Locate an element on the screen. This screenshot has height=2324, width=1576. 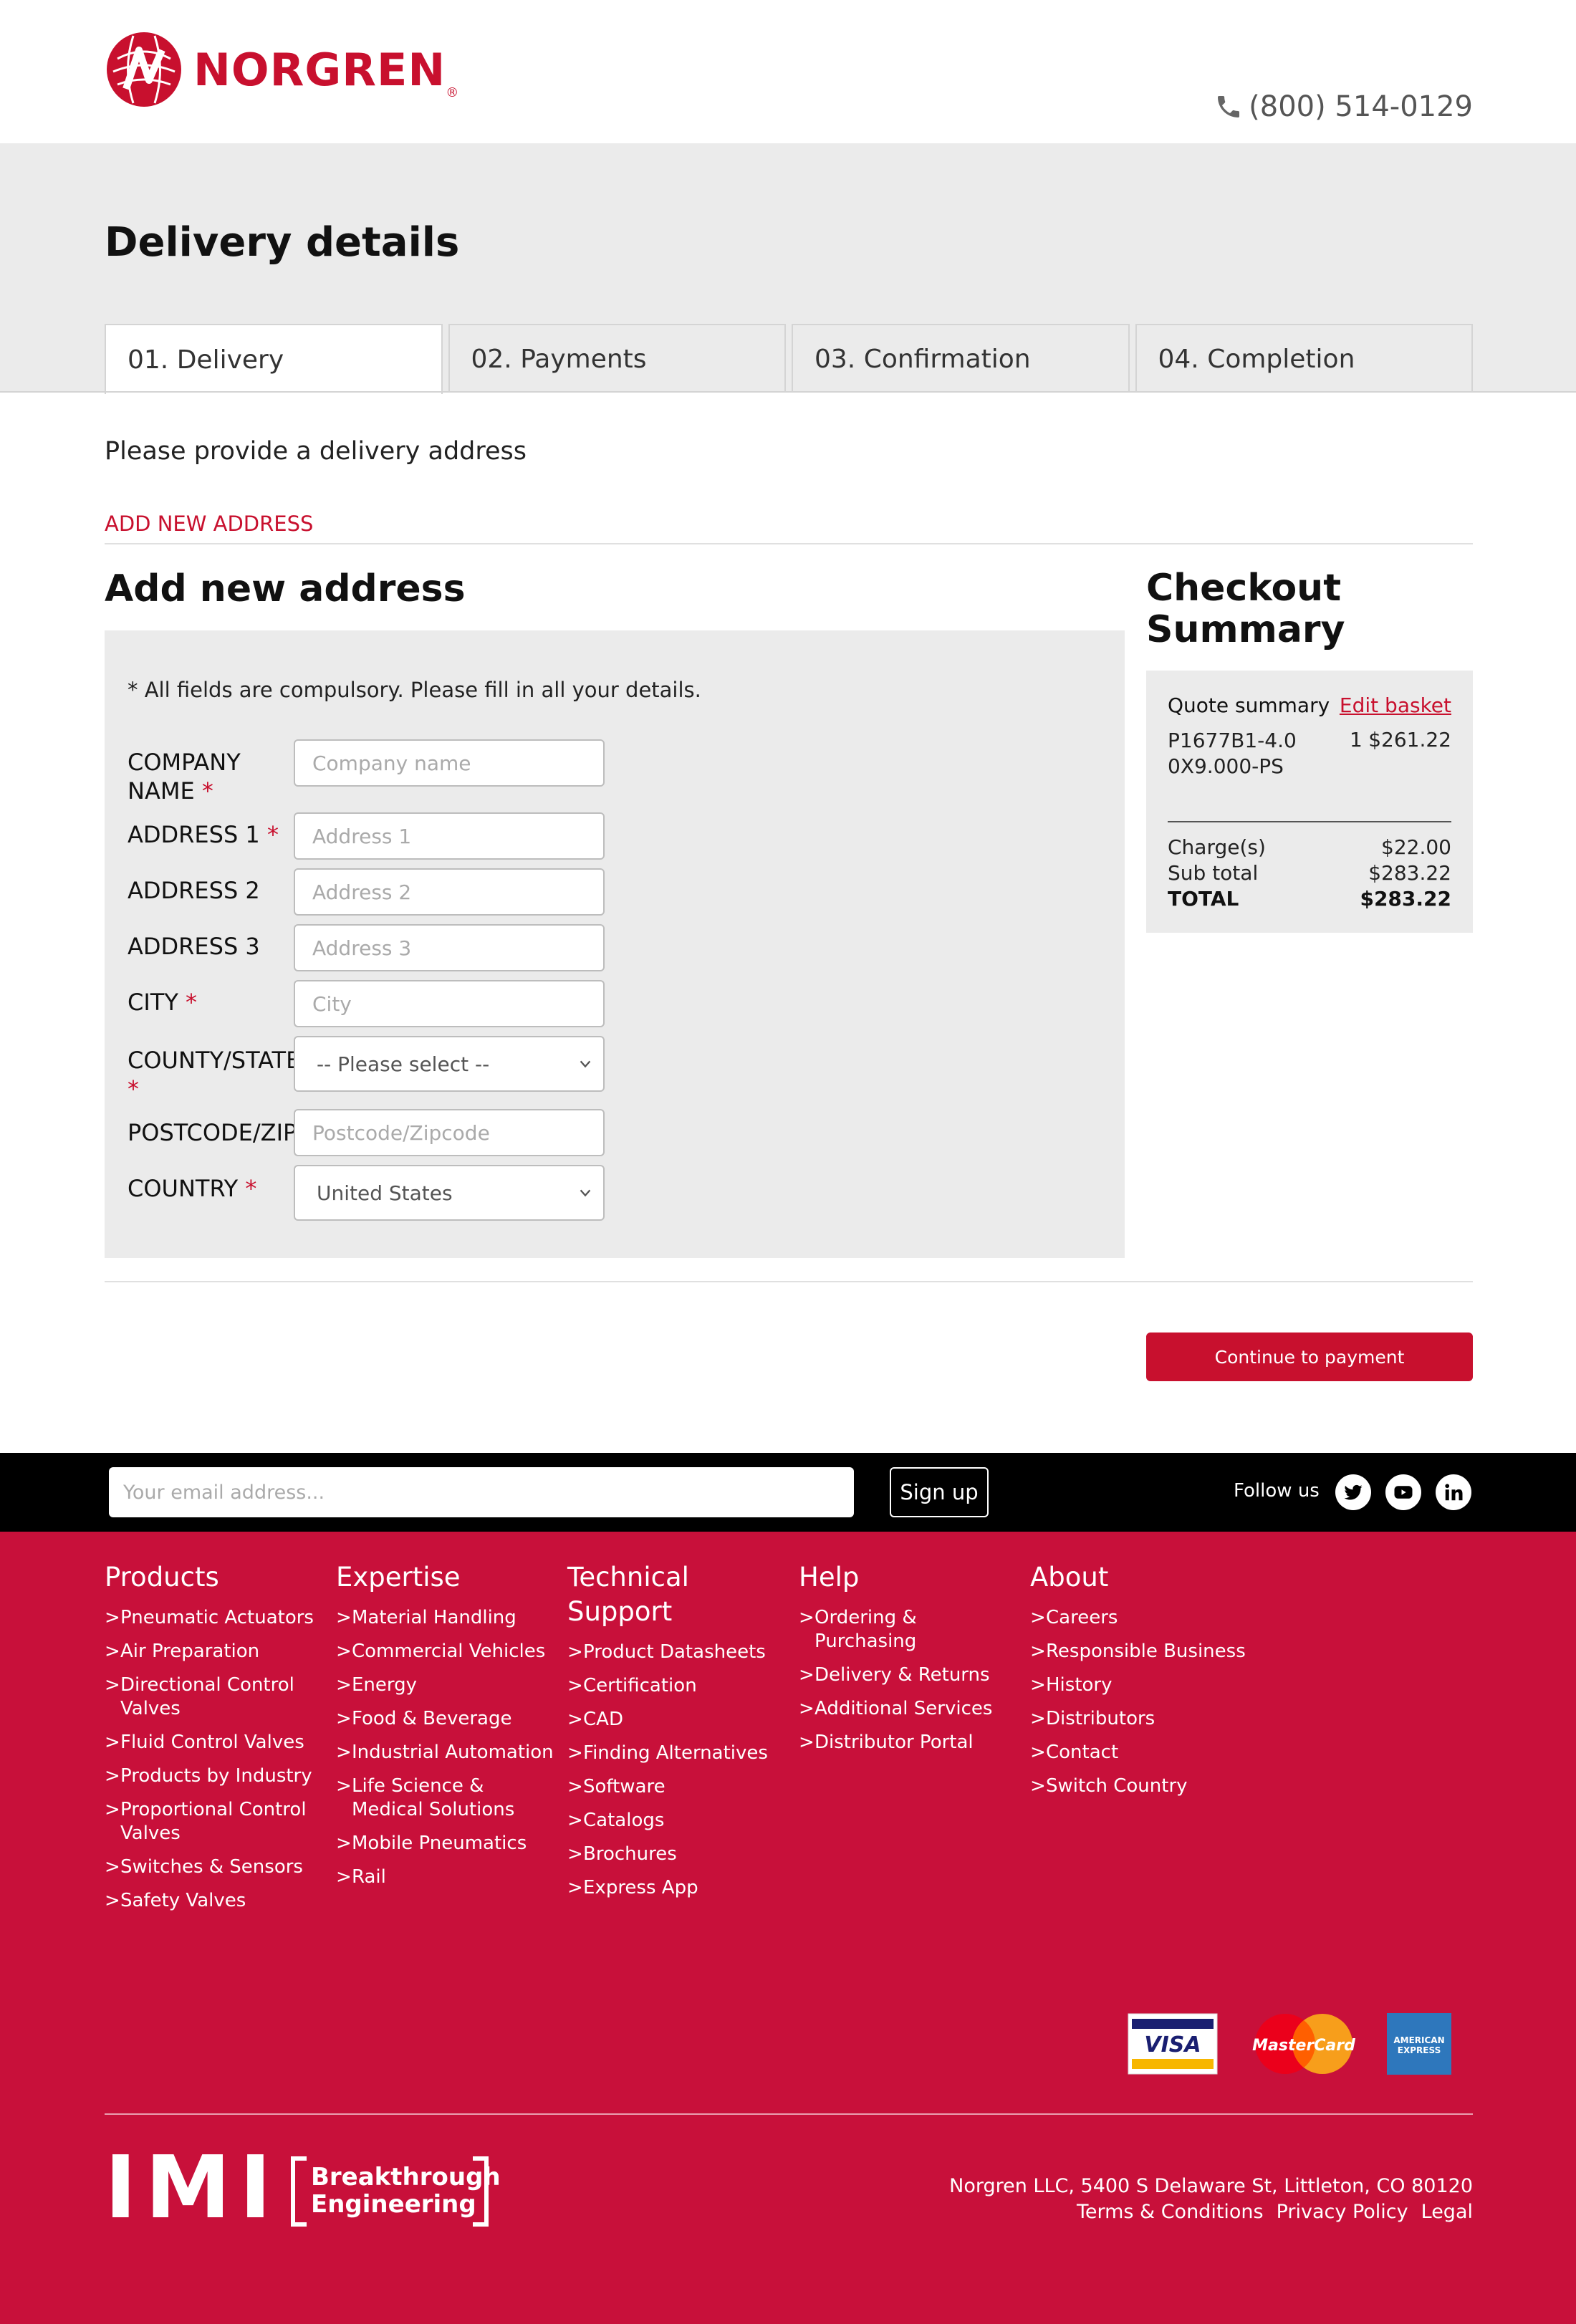
city-label: CITY * is located at coordinates (162, 1002).